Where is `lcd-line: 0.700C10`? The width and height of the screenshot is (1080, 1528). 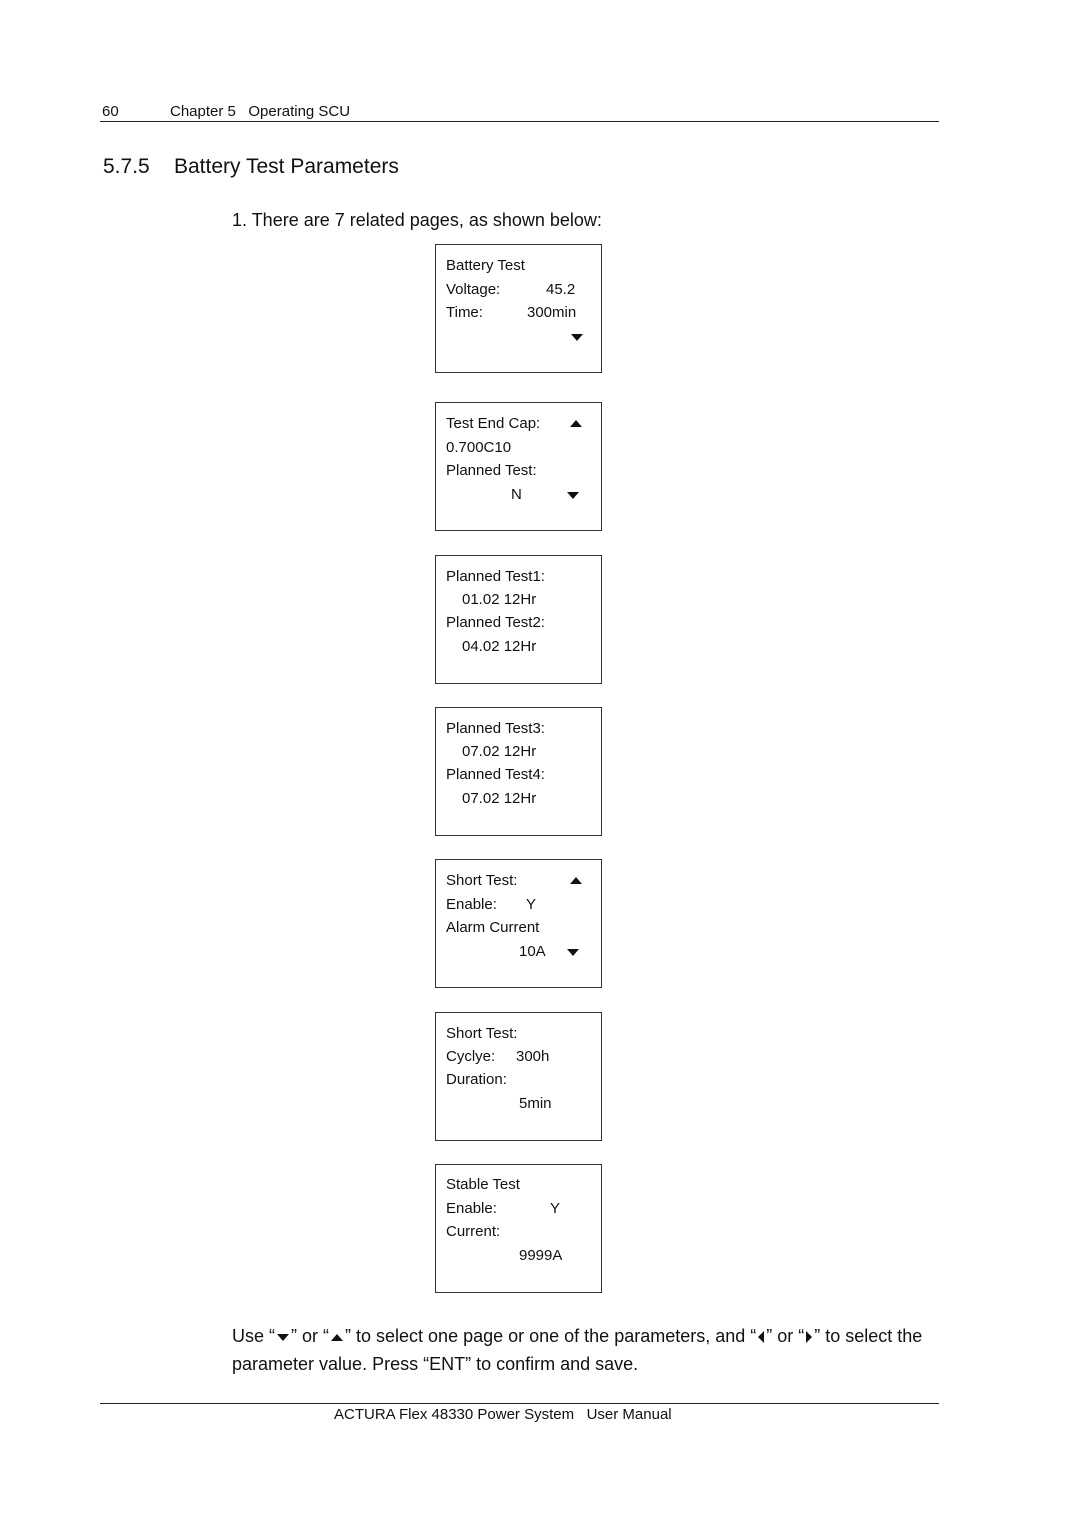 lcd-line: 0.700C10 is located at coordinates (479, 447).